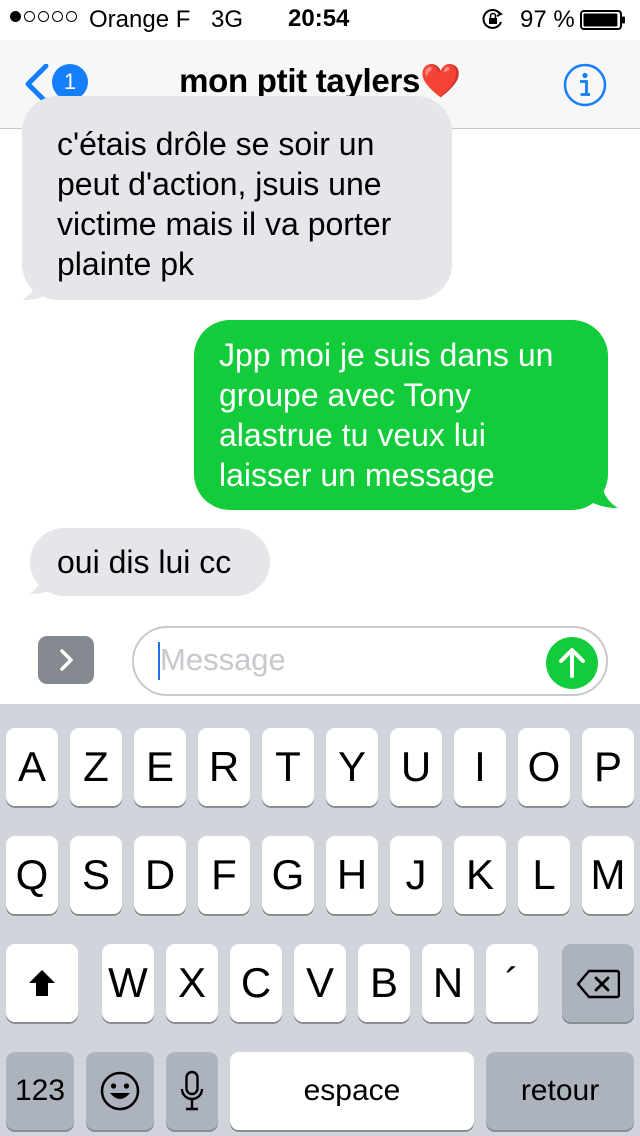 The height and width of the screenshot is (1136, 640). Describe the element at coordinates (352, 875) in the screenshot. I see `key-h: H` at that location.